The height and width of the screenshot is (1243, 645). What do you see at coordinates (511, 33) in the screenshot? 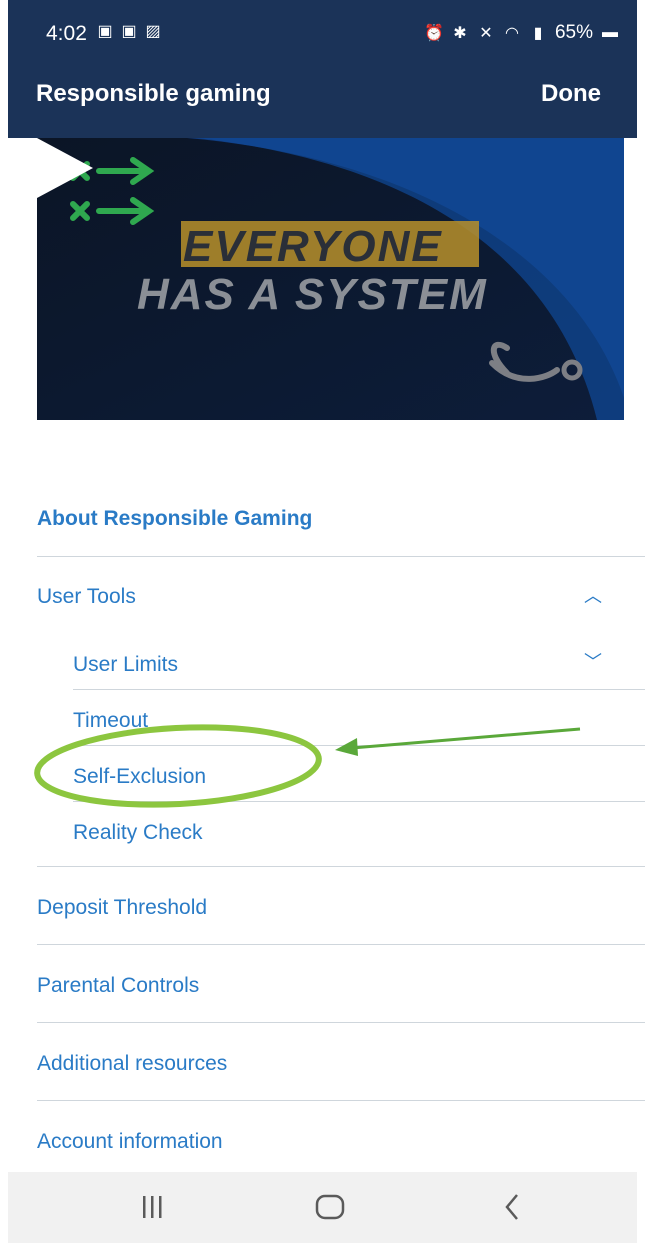
I see `wifi-icon: ◠` at bounding box center [511, 33].